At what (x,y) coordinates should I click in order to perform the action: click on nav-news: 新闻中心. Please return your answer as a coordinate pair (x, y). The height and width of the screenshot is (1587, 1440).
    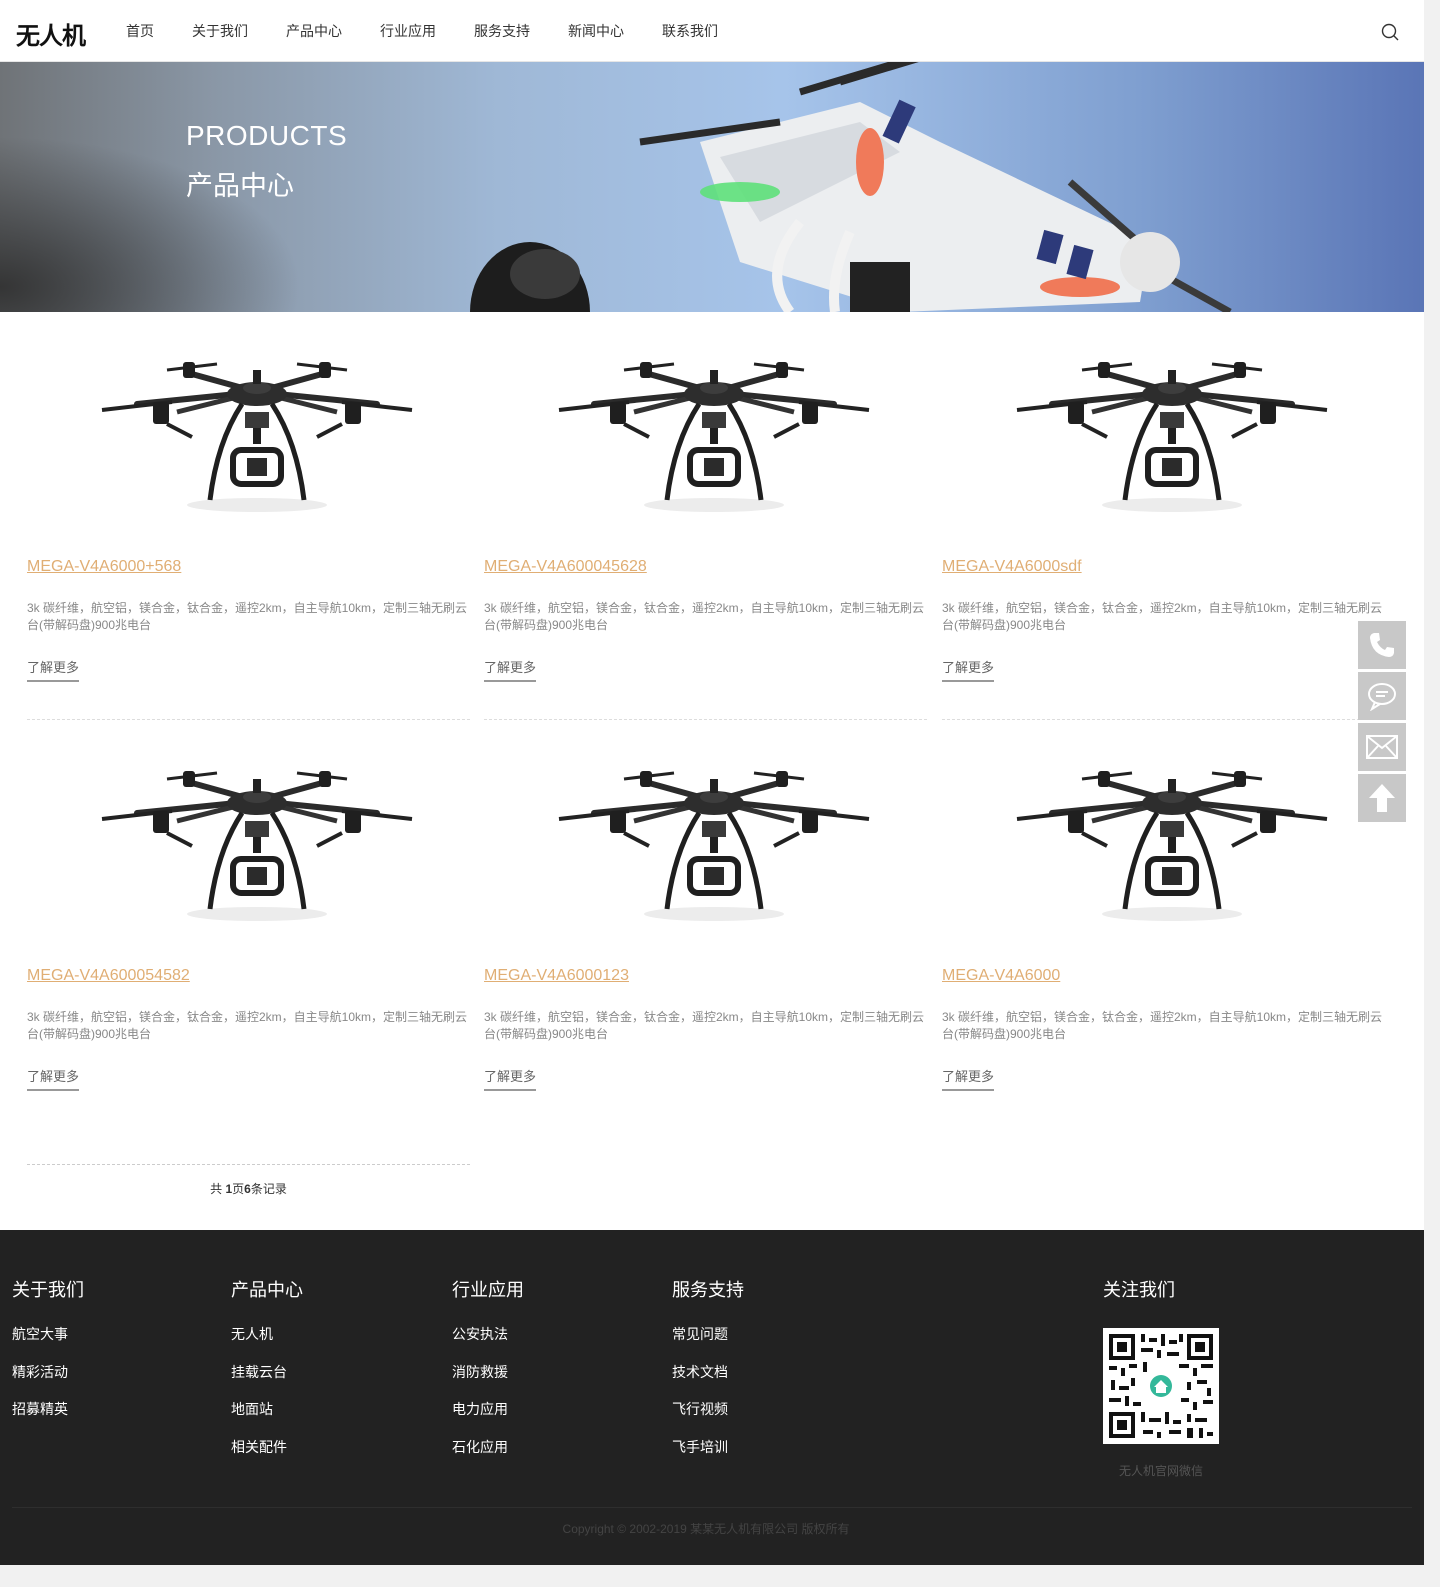
    Looking at the image, I should click on (596, 31).